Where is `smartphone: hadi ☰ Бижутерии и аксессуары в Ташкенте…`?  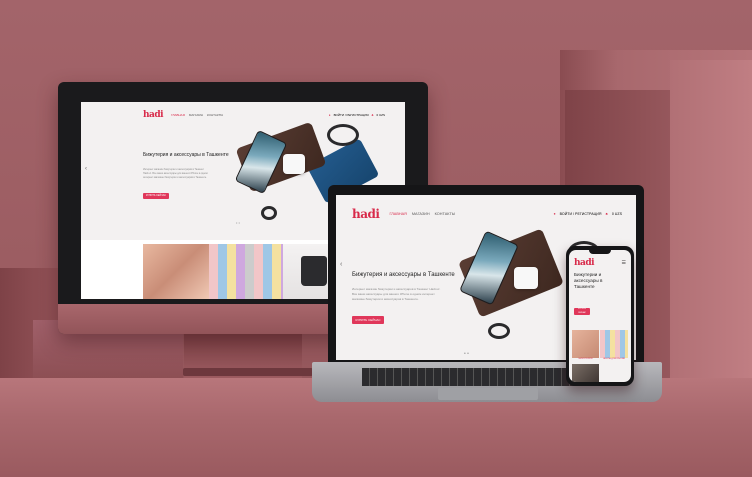
smartphone: hadi ☰ Бижутерии и аксессуары в Ташкенте… is located at coordinates (600, 316).